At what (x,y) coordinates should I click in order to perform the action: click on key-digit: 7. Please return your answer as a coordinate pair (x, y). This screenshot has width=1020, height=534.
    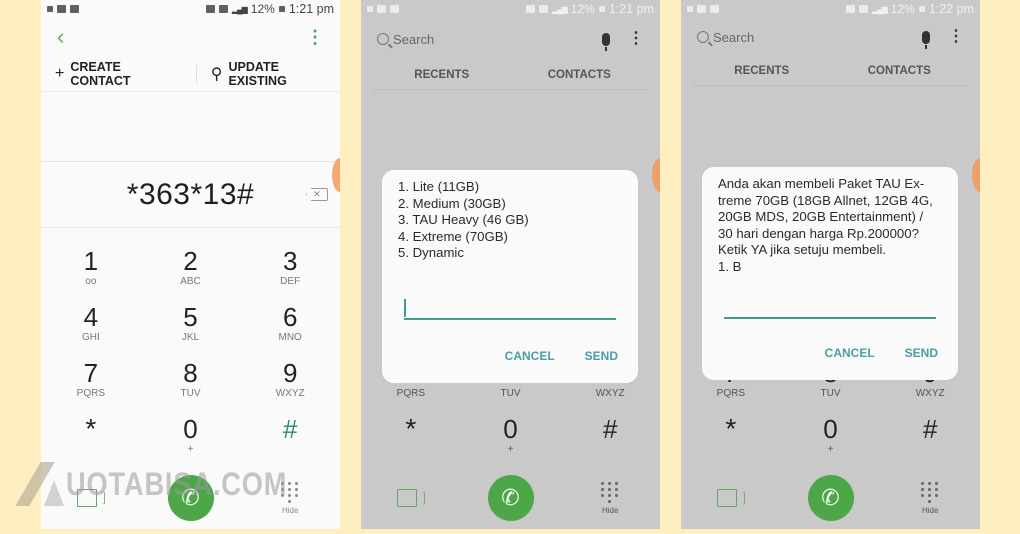
    Looking at the image, I should click on (91, 373).